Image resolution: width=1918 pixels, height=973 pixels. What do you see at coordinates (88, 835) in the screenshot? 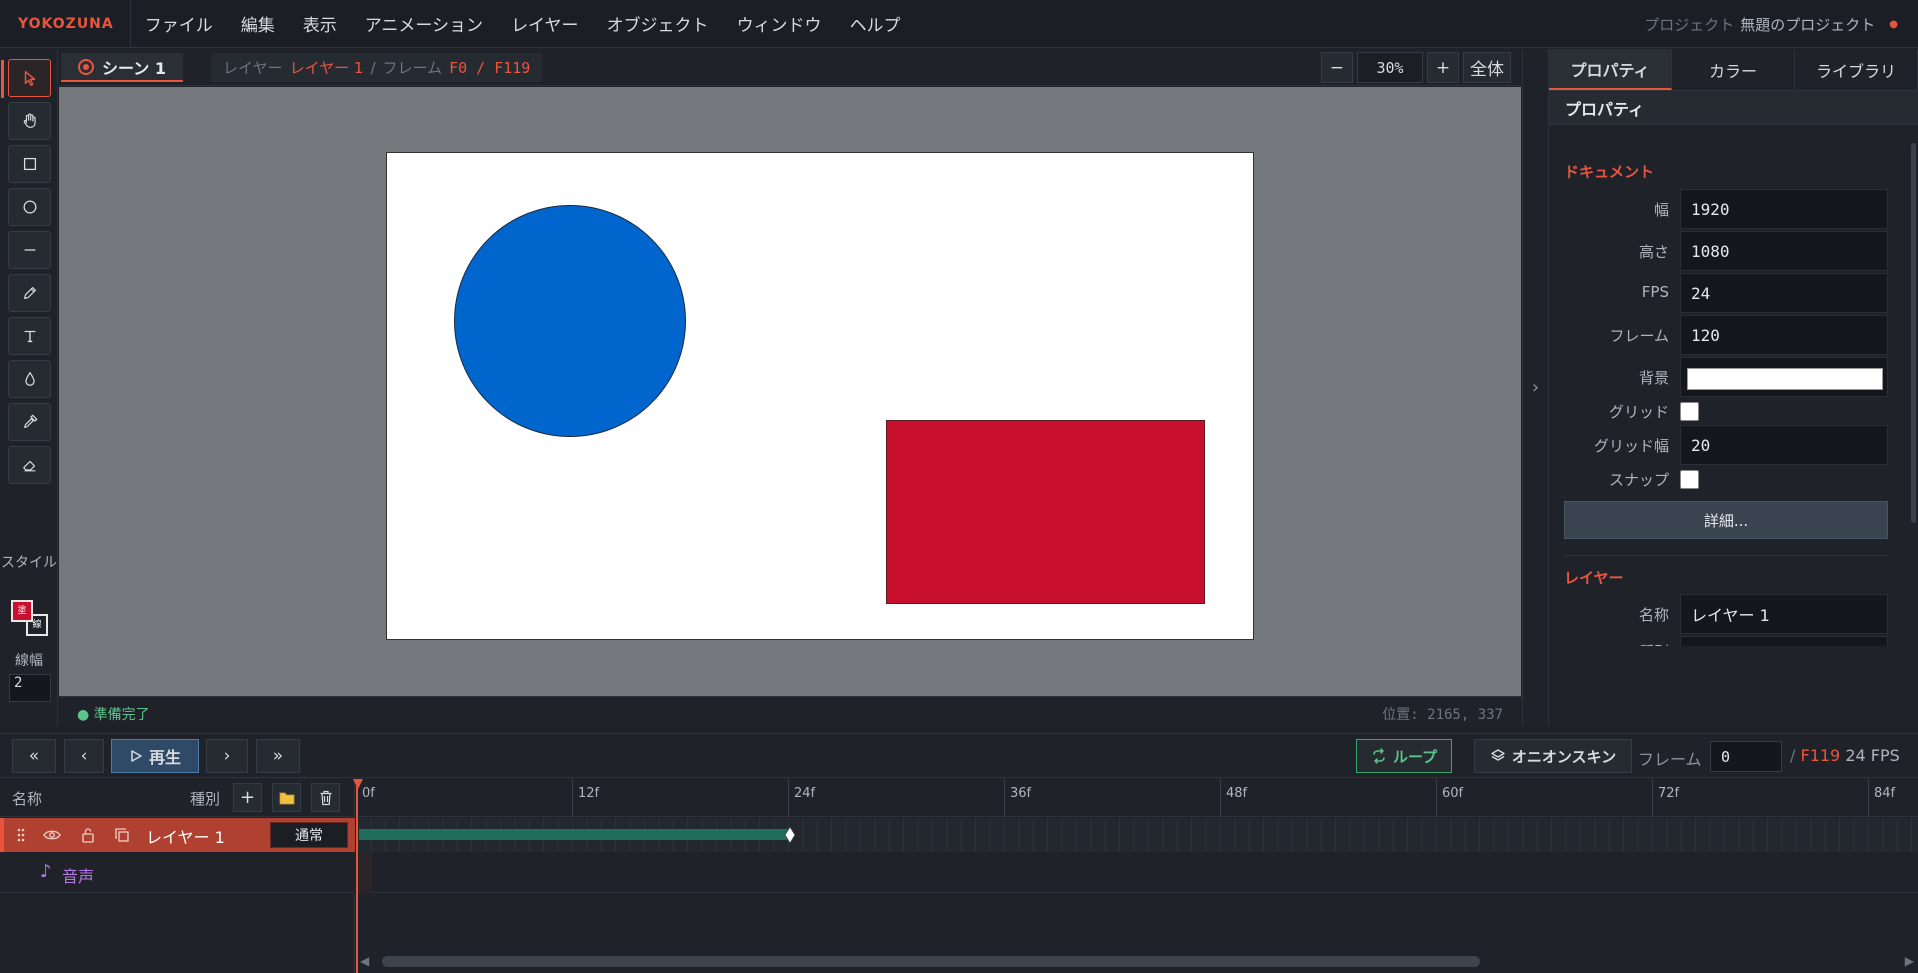
I see `unlock-icon` at bounding box center [88, 835].